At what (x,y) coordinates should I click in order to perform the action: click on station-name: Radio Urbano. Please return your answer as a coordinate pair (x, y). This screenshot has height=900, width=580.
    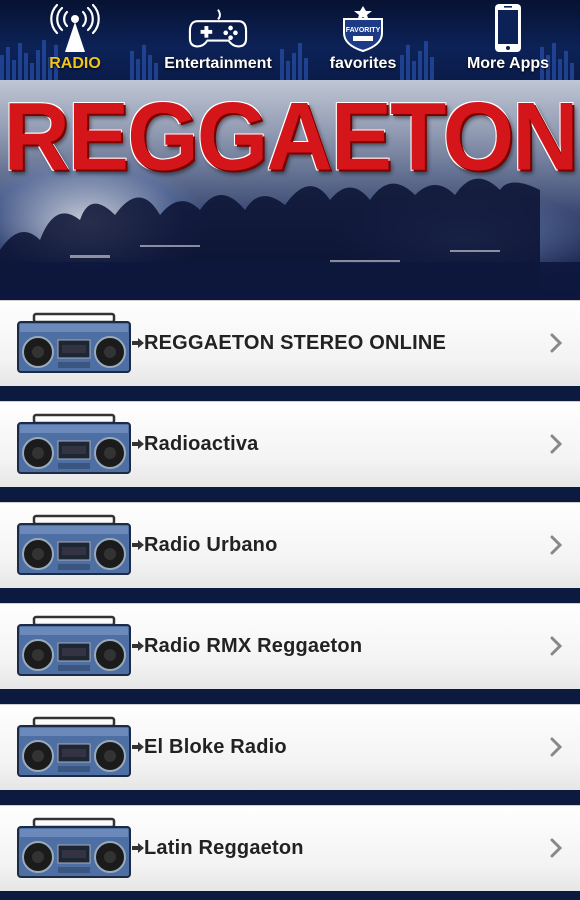
    Looking at the image, I should click on (211, 544).